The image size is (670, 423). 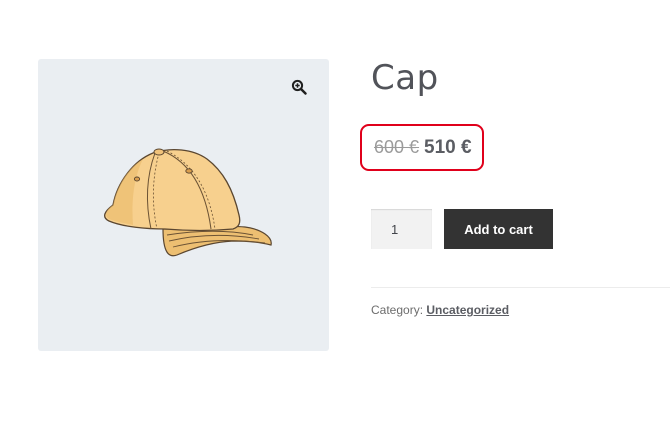 I want to click on zoom-in-icon, so click(x=299, y=87).